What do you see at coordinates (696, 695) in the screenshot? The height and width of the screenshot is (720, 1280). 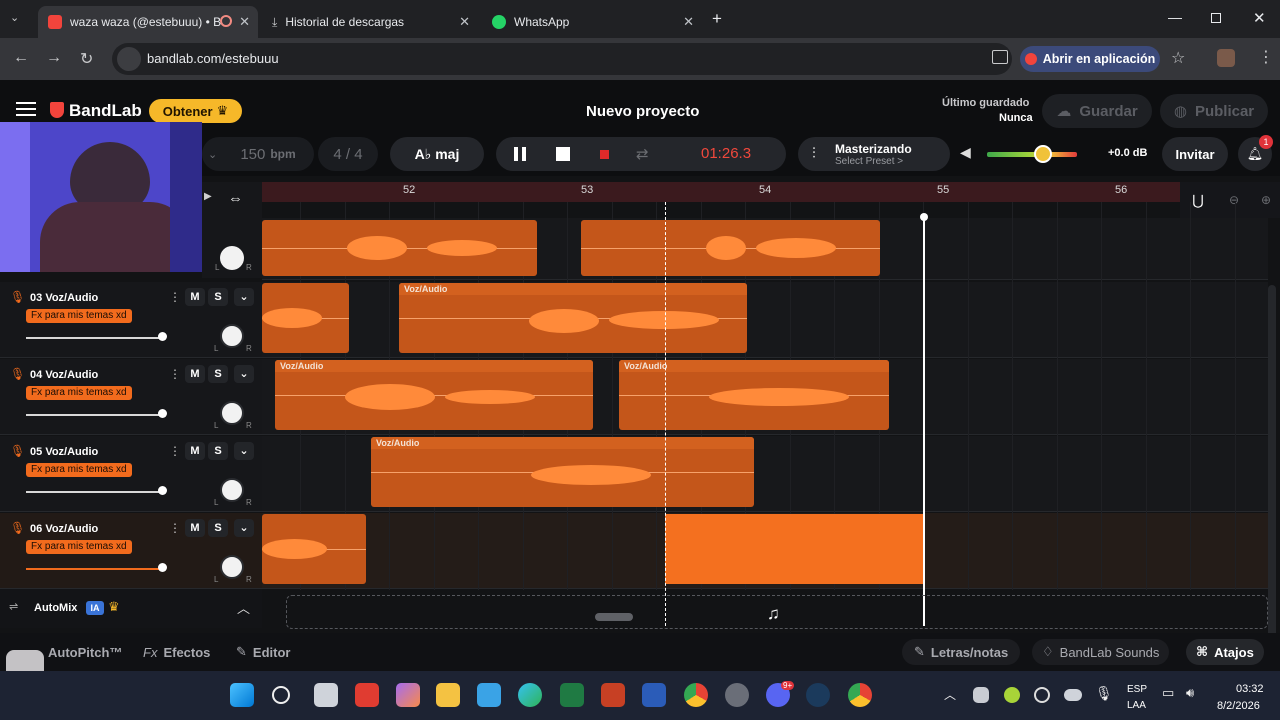 I see `chrome-icon` at bounding box center [696, 695].